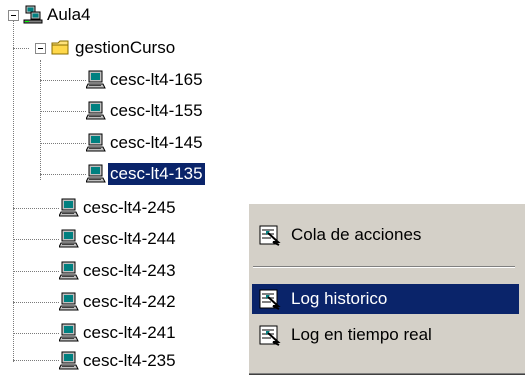  What do you see at coordinates (361, 334) in the screenshot?
I see `menu-item-label: Log en tiempo real` at bounding box center [361, 334].